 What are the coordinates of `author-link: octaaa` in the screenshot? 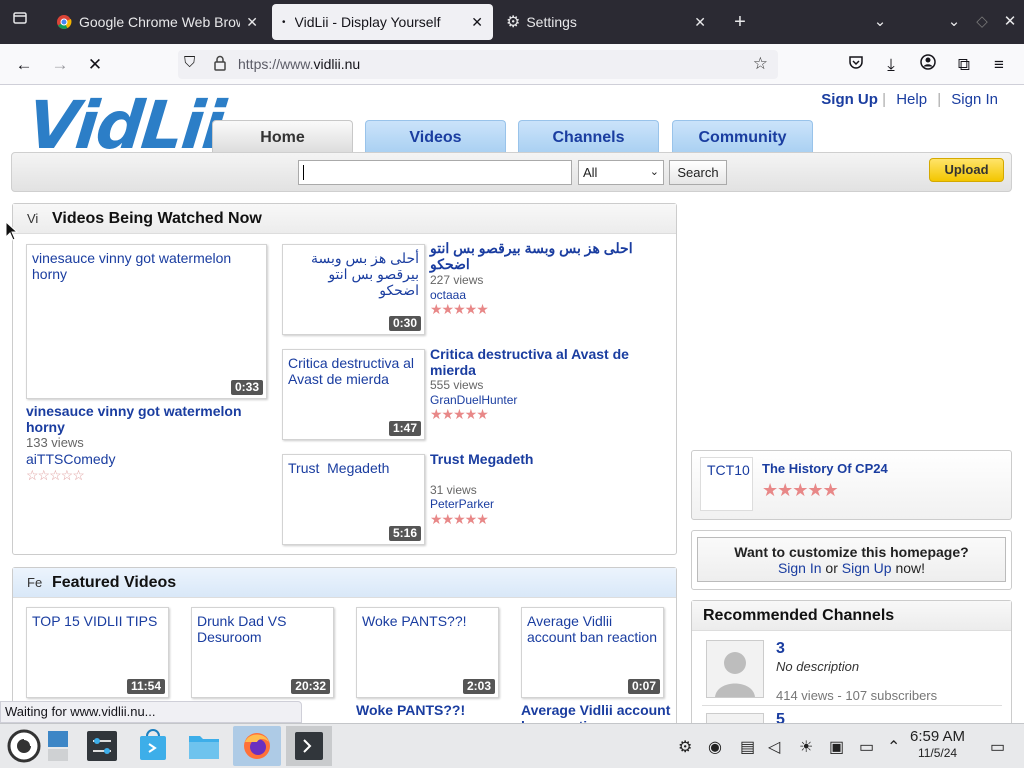 It's located at (448, 295).